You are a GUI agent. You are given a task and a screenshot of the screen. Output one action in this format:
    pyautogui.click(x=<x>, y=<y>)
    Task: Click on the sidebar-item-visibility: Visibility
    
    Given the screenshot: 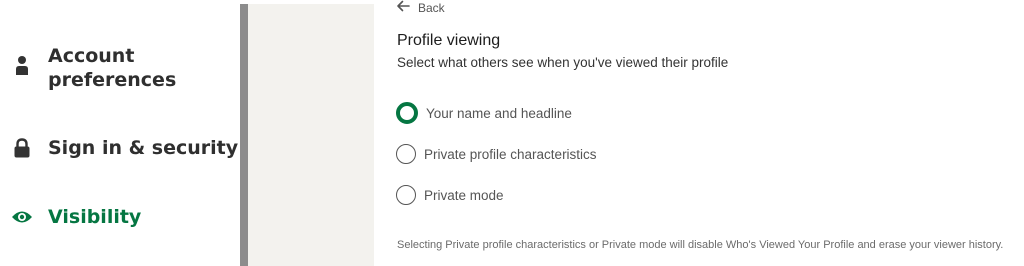 What is the action you would take?
    pyautogui.click(x=120, y=218)
    